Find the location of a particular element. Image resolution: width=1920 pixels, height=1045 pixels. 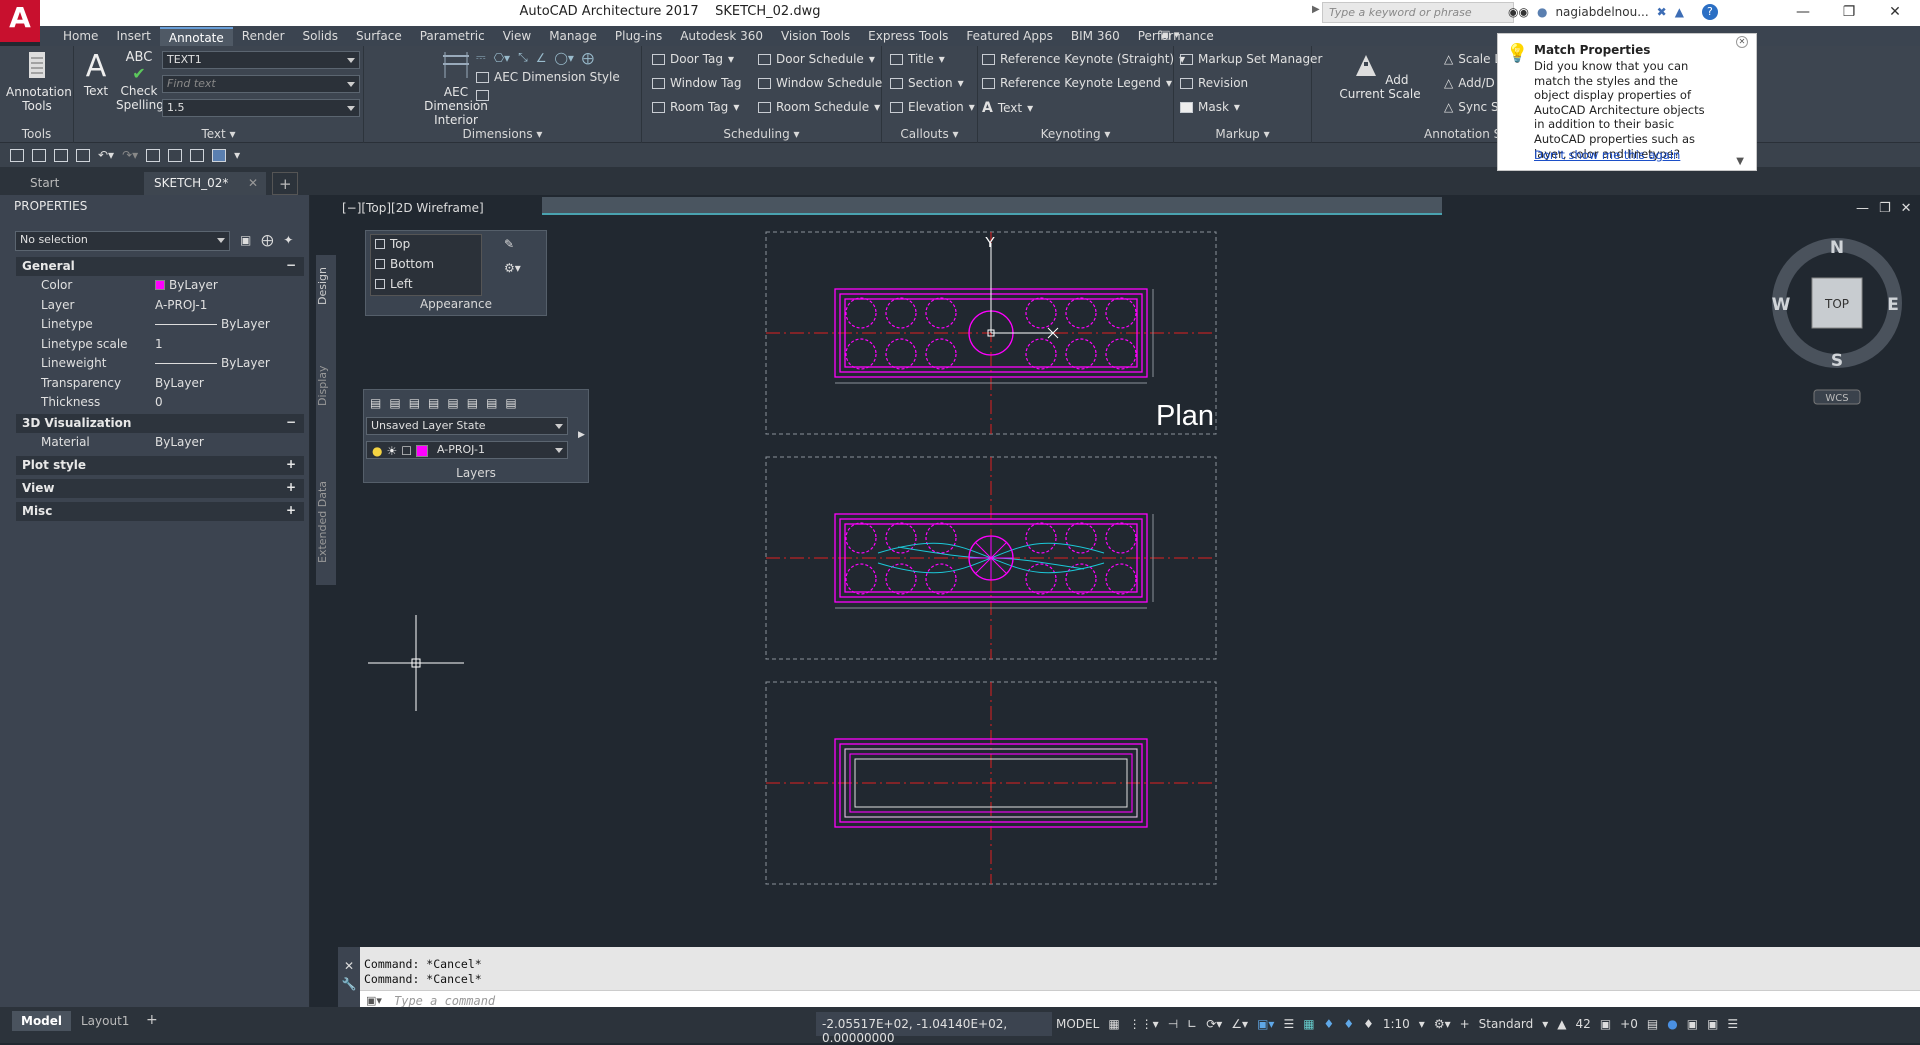

prop-row-transparency: Transparency ByLayer is located at coordinates (160, 383).